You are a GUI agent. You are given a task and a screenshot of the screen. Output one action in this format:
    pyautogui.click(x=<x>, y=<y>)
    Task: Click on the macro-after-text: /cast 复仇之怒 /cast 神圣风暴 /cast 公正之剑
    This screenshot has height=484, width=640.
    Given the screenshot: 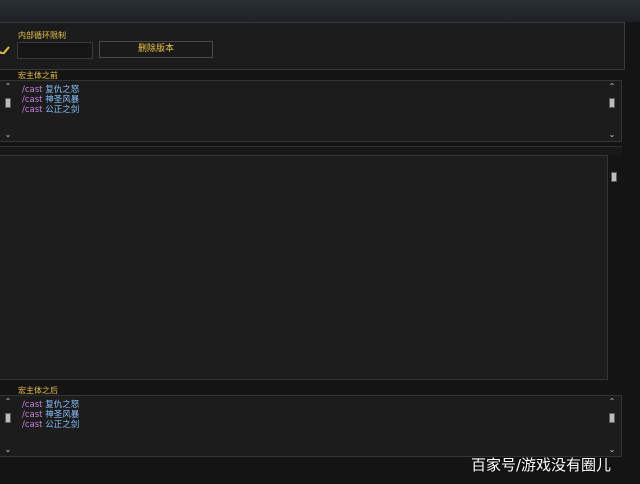 What is the action you would take?
    pyautogui.click(x=310, y=426)
    